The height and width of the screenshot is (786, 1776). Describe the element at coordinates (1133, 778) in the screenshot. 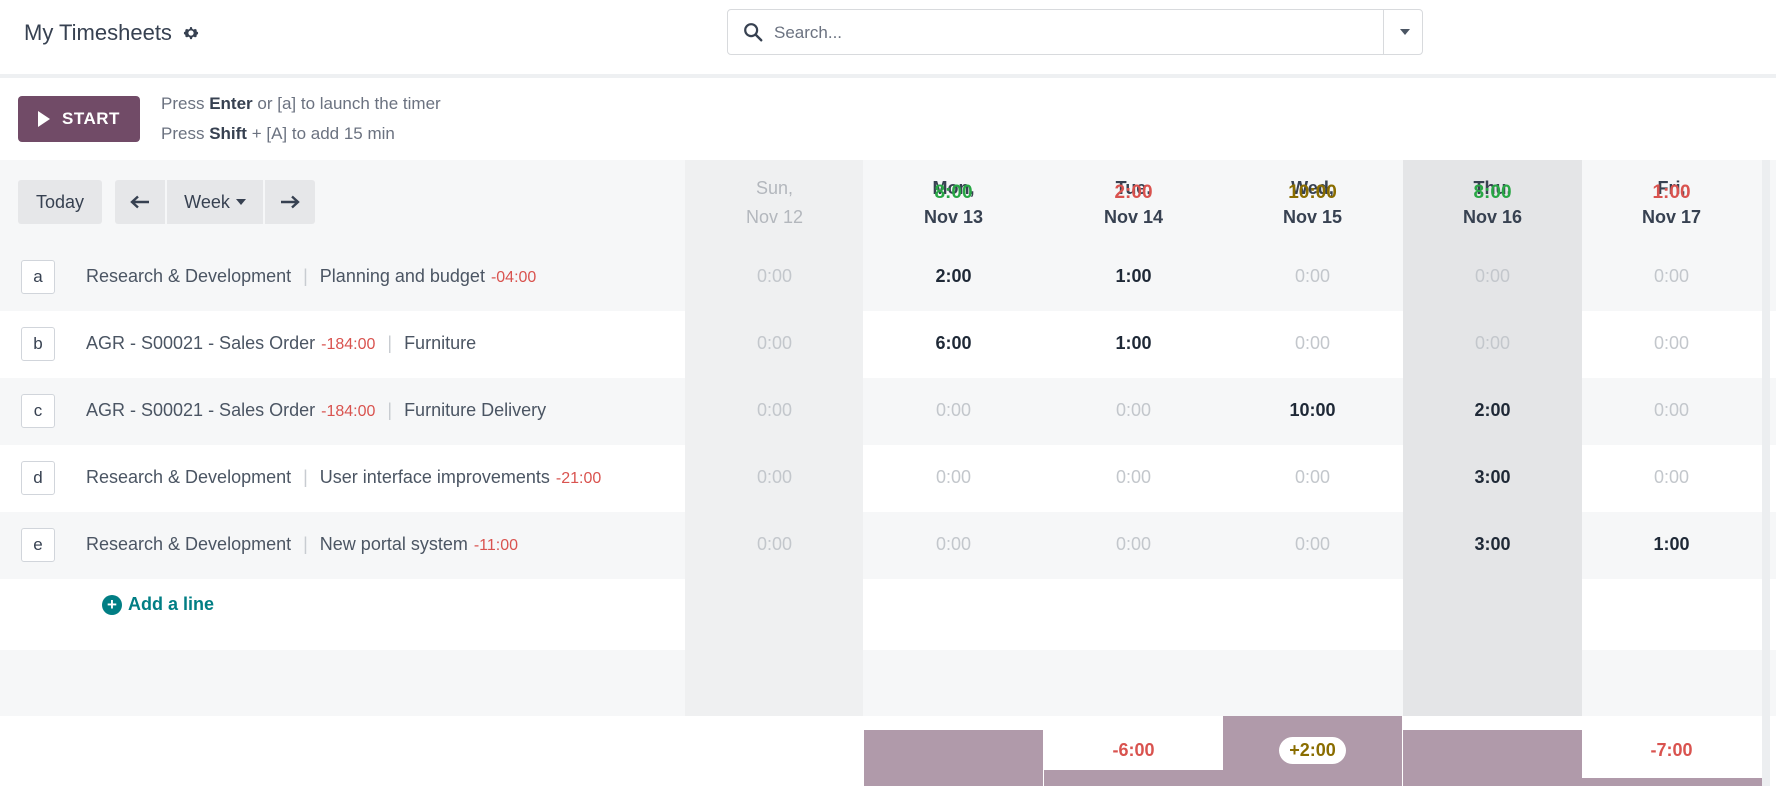

I see `overtime-bar-tue` at that location.